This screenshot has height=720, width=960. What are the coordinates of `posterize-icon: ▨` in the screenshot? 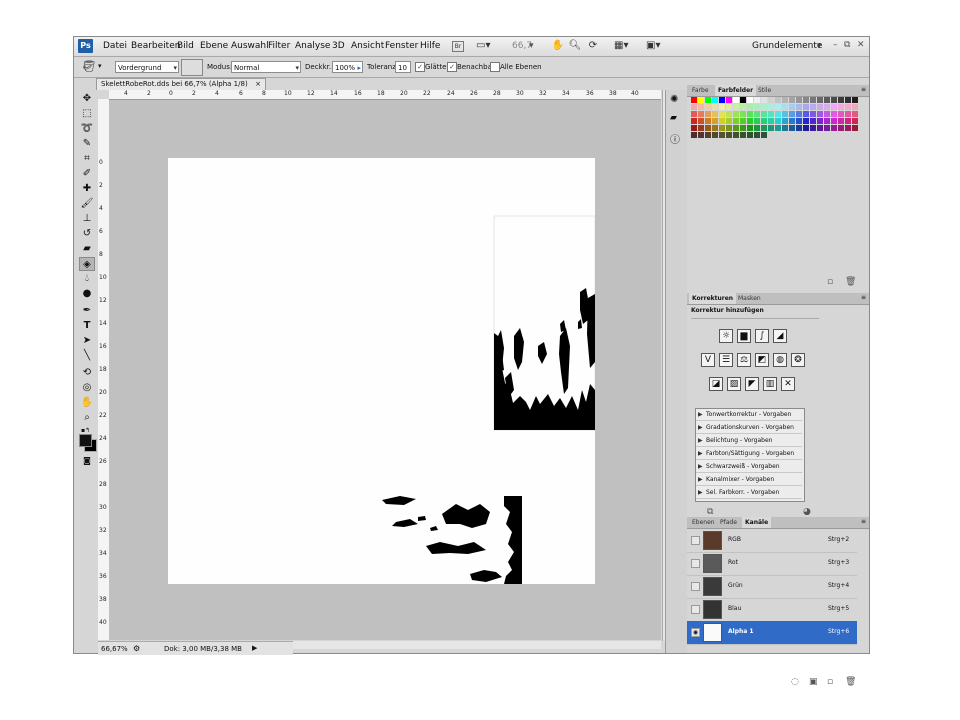 It's located at (734, 384).